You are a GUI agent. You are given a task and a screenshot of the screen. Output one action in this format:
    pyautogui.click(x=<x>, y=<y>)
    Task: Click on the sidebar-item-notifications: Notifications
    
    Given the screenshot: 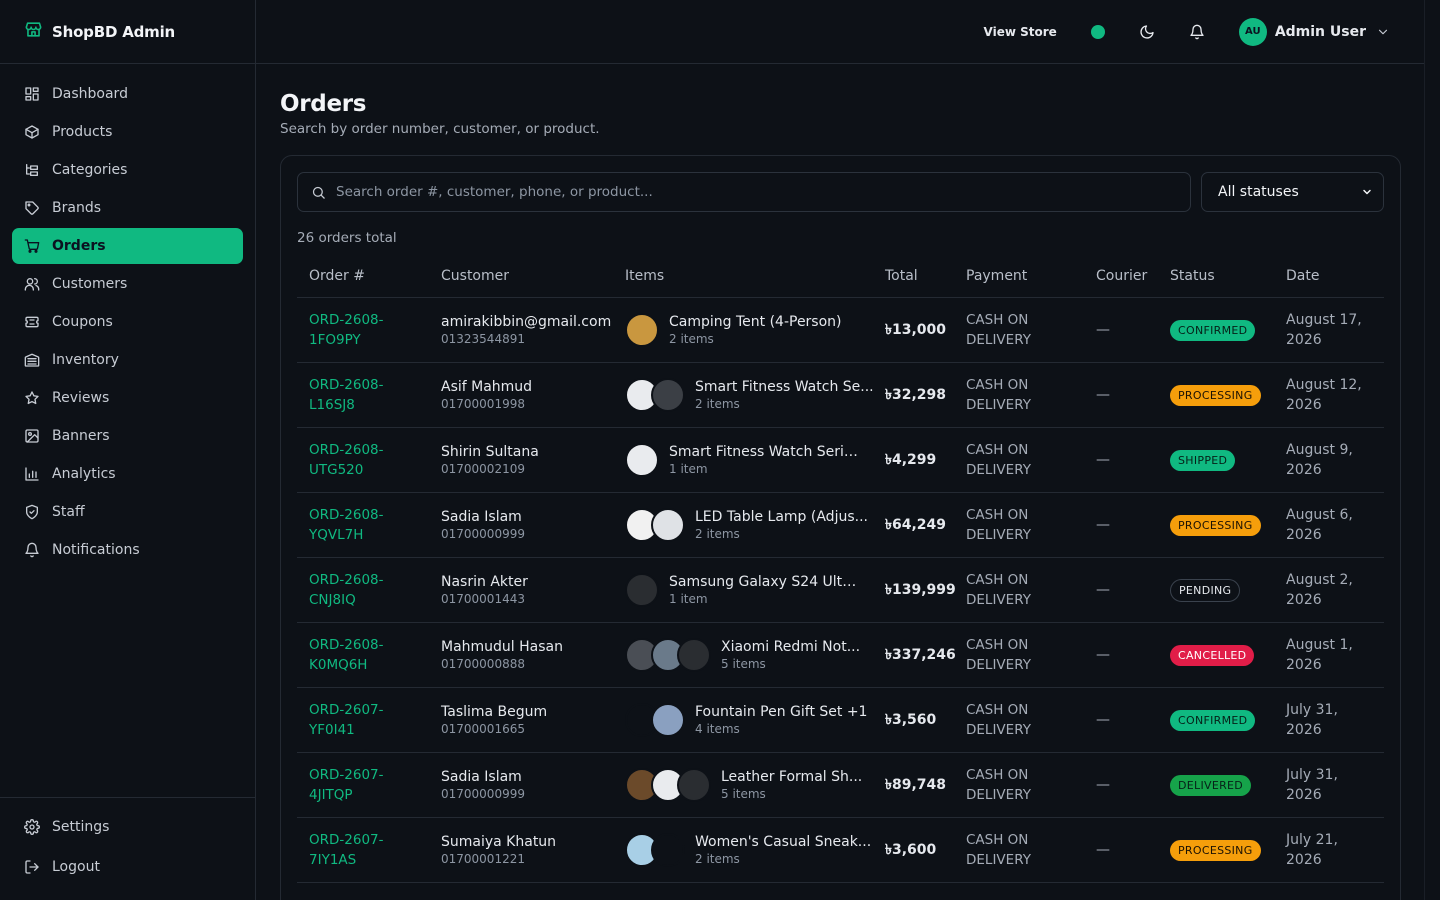 What is the action you would take?
    pyautogui.click(x=127, y=550)
    